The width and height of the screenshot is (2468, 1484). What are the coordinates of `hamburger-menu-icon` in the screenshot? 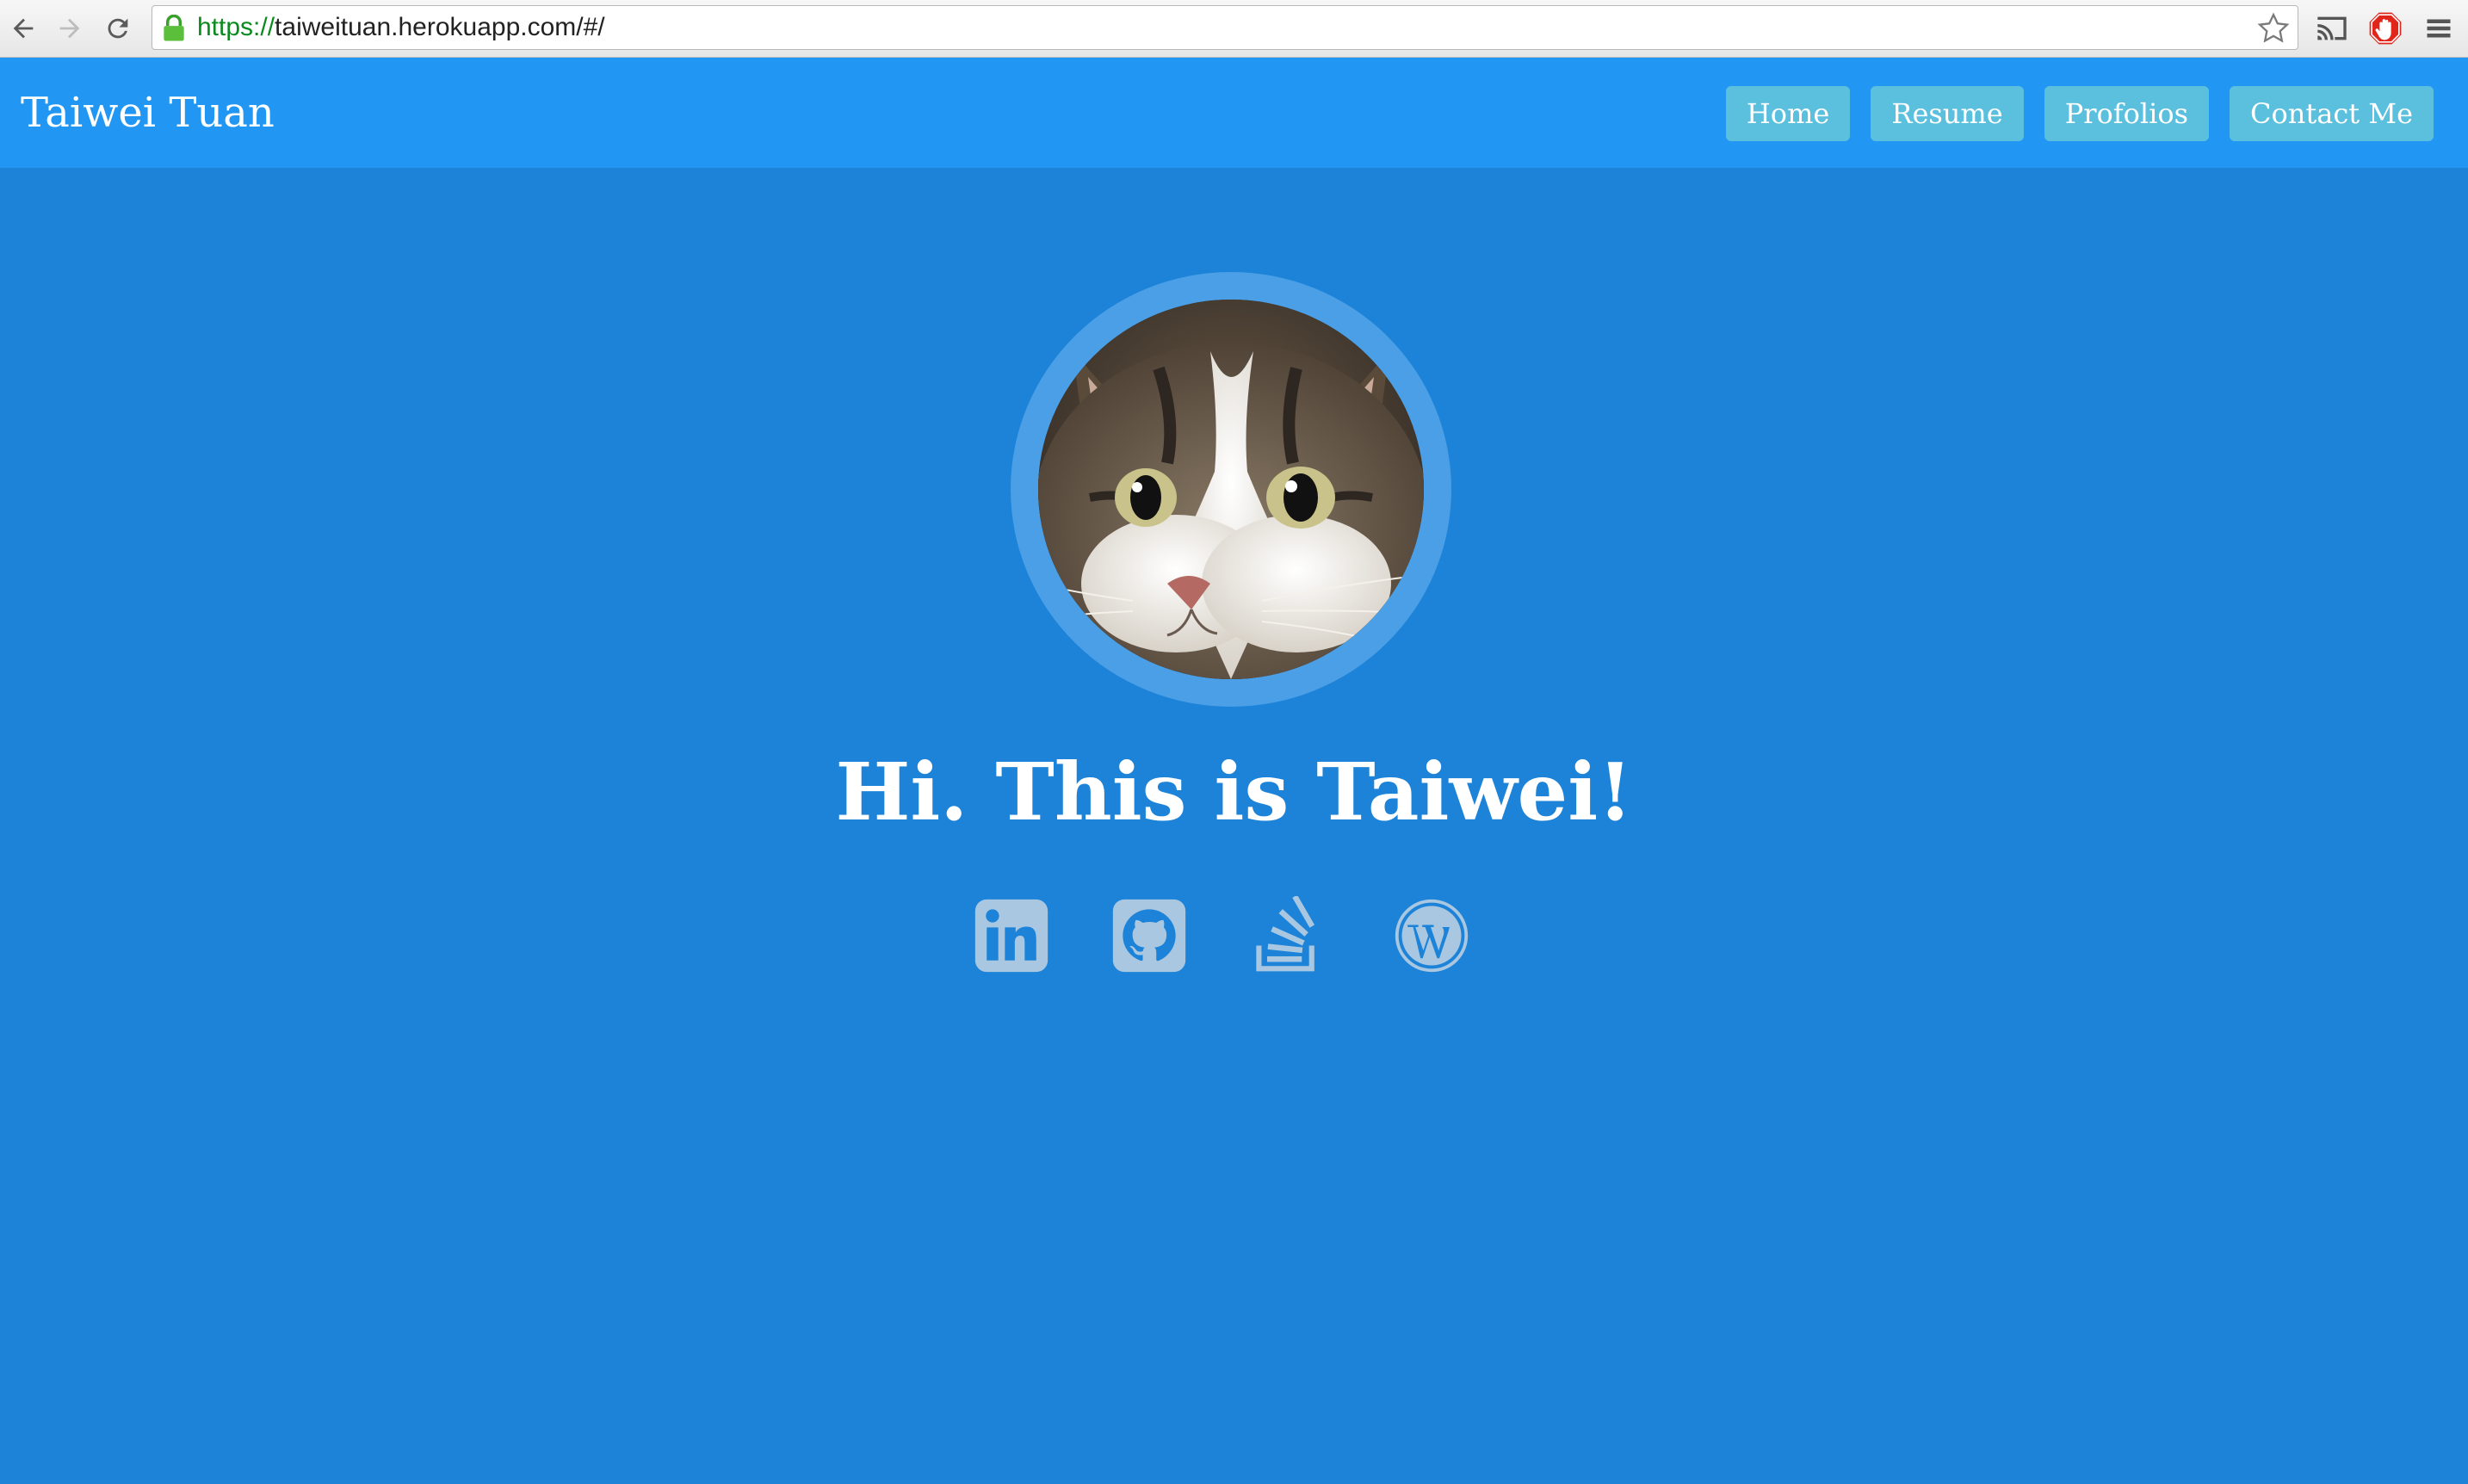 It's located at (2439, 28).